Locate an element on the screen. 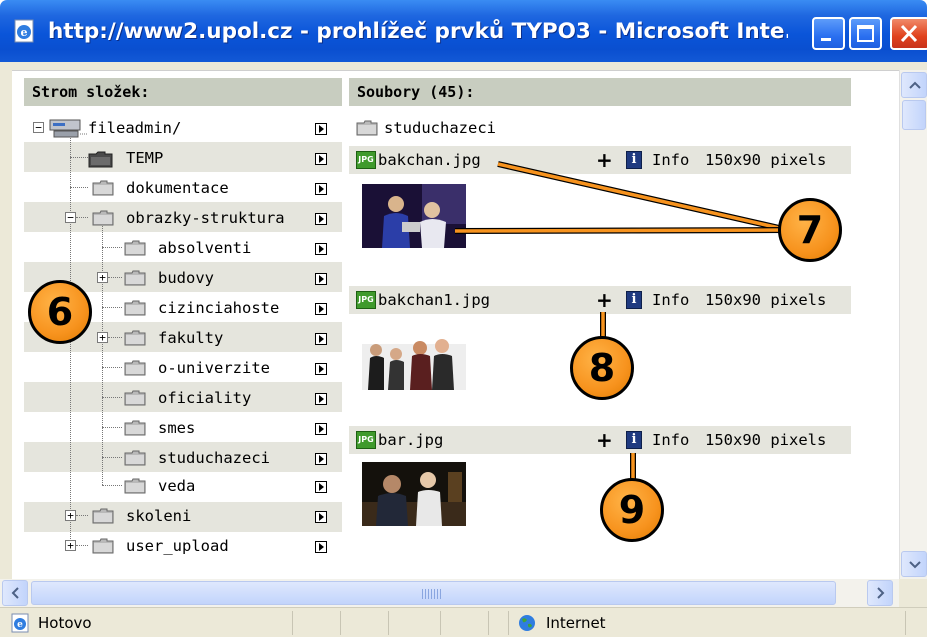 Image resolution: width=927 pixels, height=637 pixels. ie-page-icon: e is located at coordinates (24, 31).